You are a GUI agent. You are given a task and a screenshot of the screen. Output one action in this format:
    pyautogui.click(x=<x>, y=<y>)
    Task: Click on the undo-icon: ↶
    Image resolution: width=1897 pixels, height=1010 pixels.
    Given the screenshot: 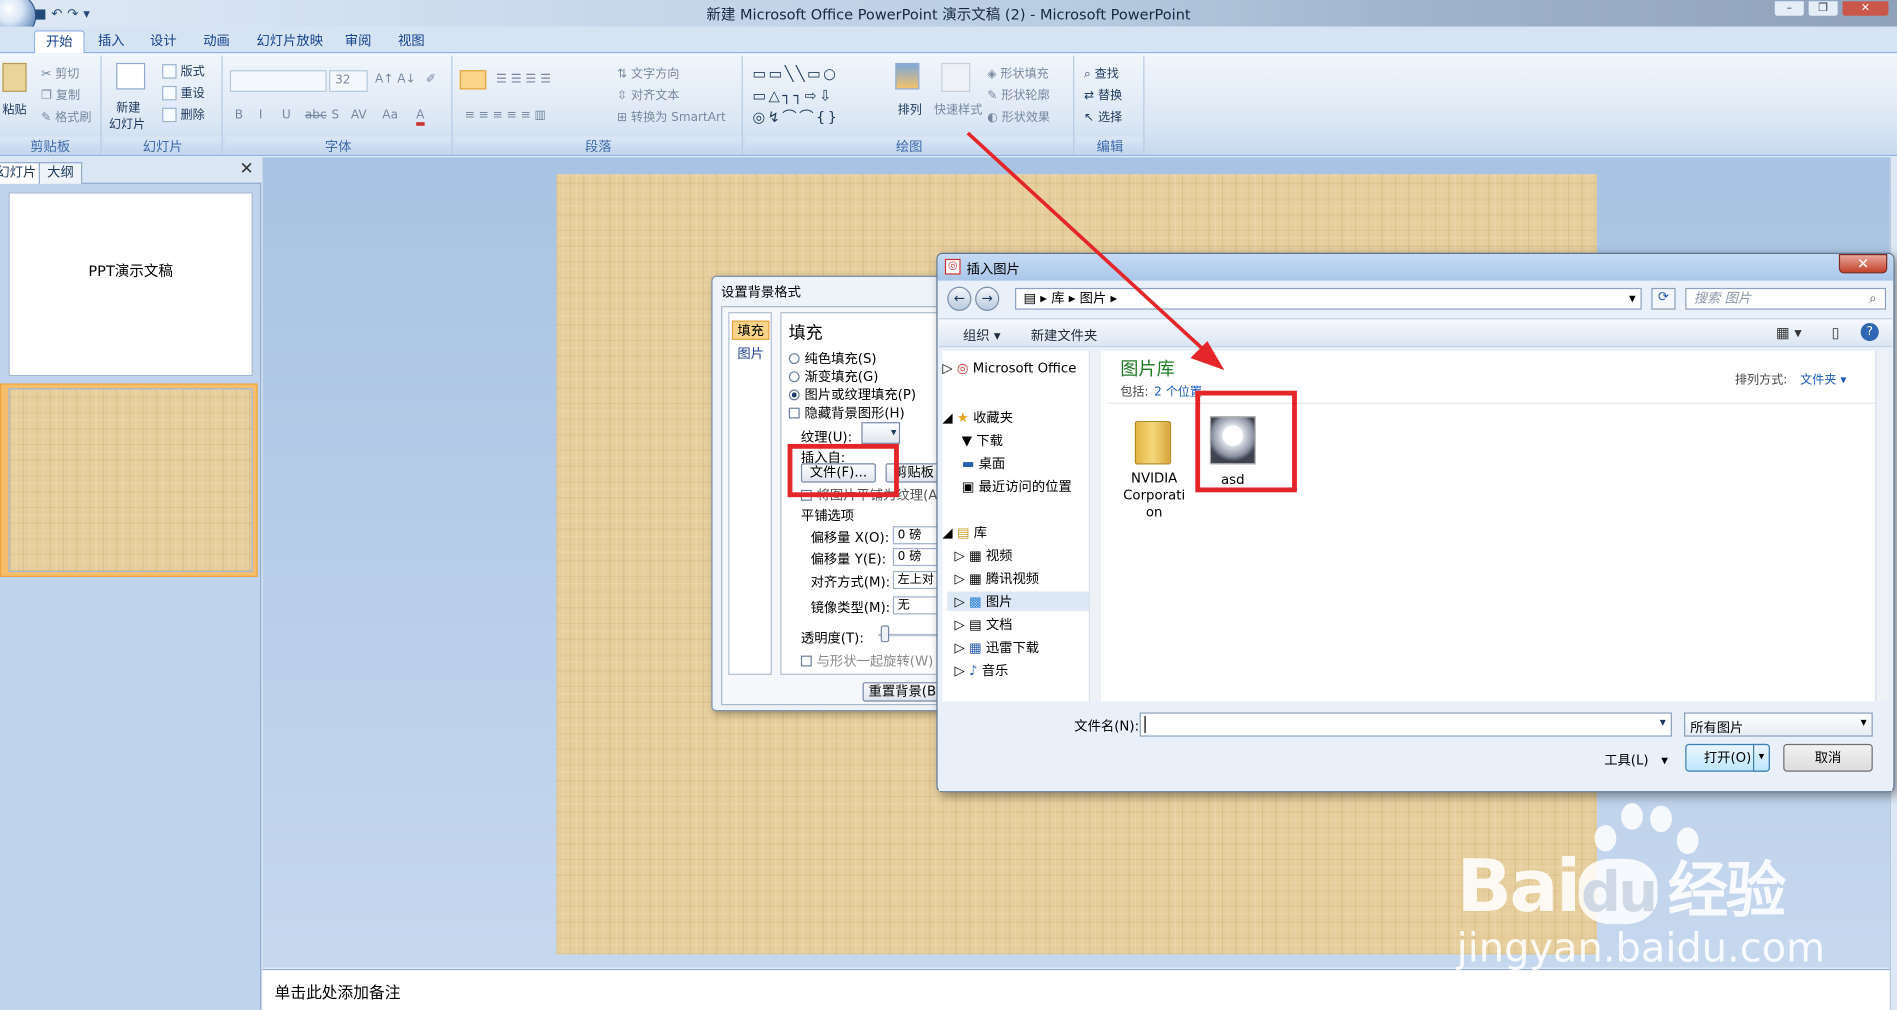 What is the action you would take?
    pyautogui.click(x=56, y=13)
    